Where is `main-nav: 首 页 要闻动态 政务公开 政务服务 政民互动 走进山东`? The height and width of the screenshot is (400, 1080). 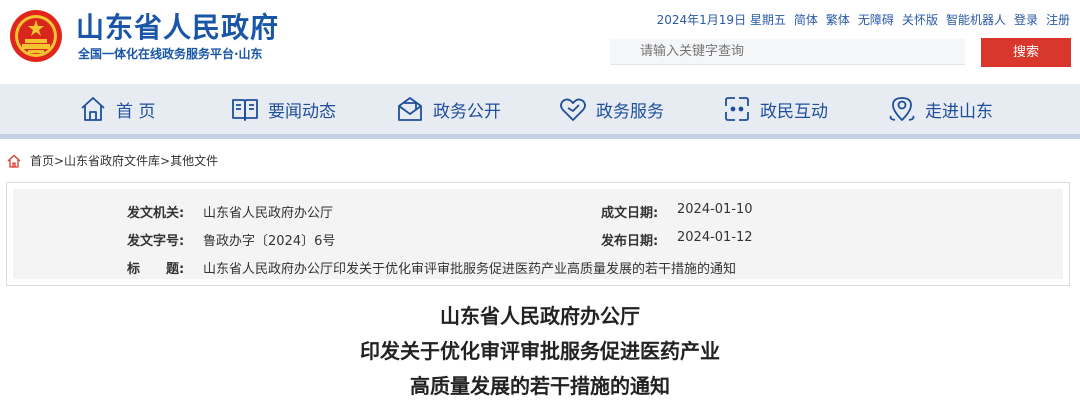
main-nav: 首 页 要闻动态 政务公开 政务服务 政民互动 走进山东 is located at coordinates (540, 109).